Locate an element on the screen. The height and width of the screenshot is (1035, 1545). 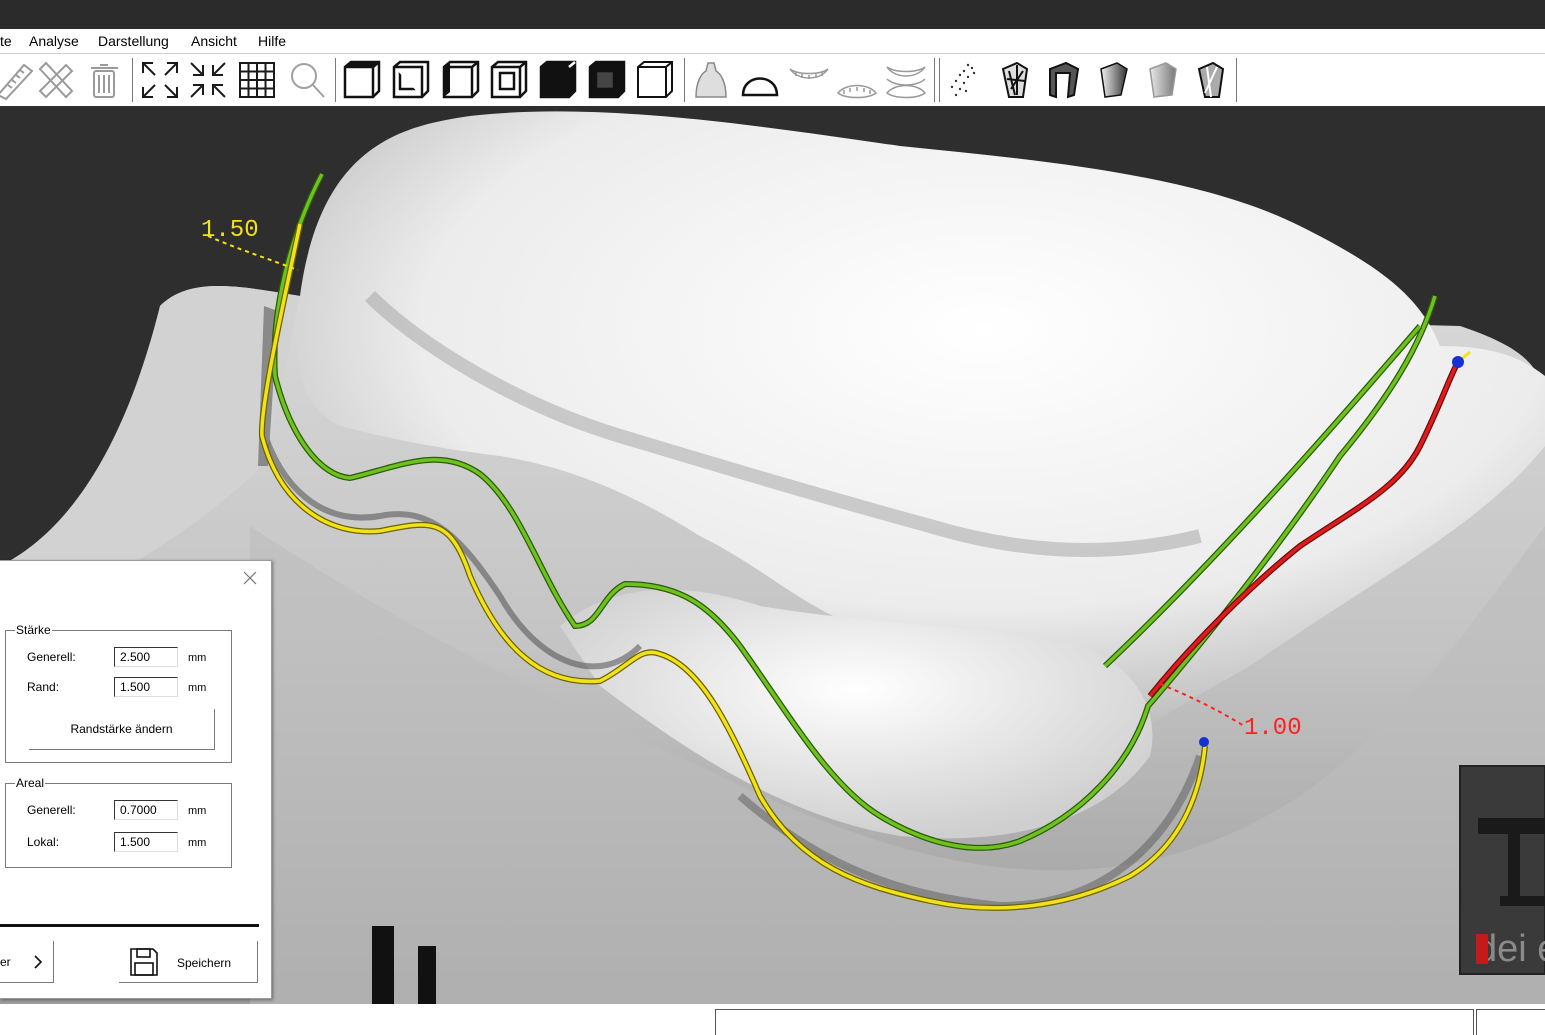
menu-item-ansicht: Ansicht is located at coordinates (214, 41).